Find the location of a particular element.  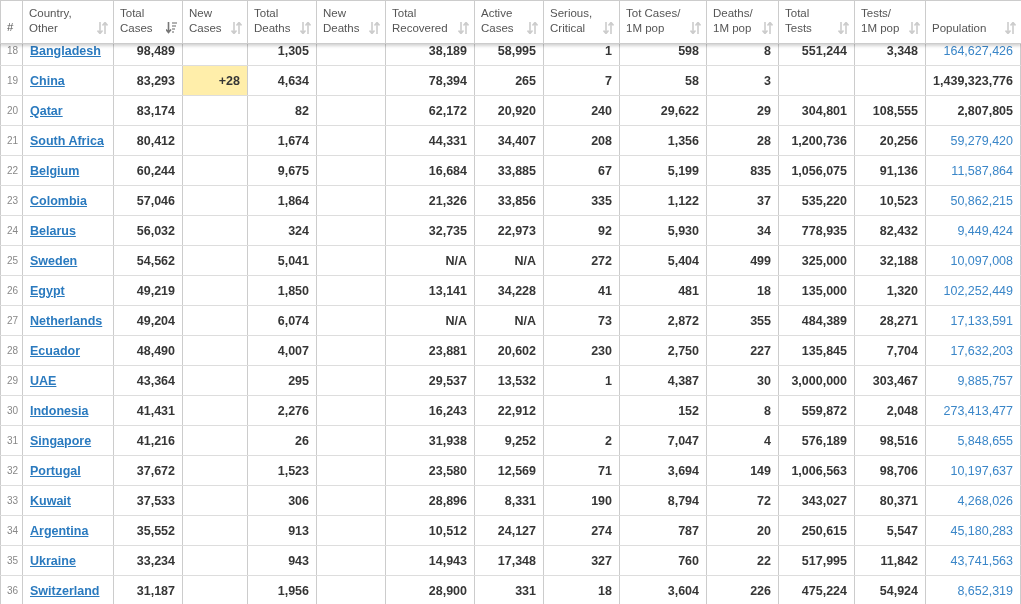

table-cell: 1,122 is located at coordinates (683, 200).